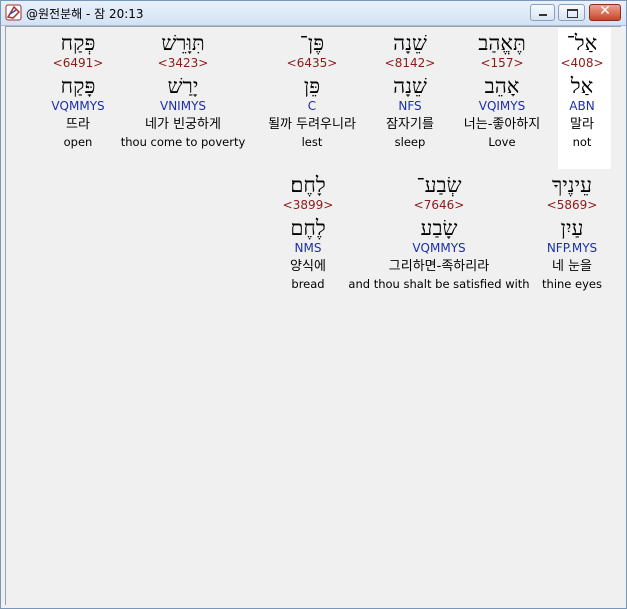 This screenshot has width=627, height=609. What do you see at coordinates (582, 43) in the screenshot?
I see `hebrew-word: אַל־` at bounding box center [582, 43].